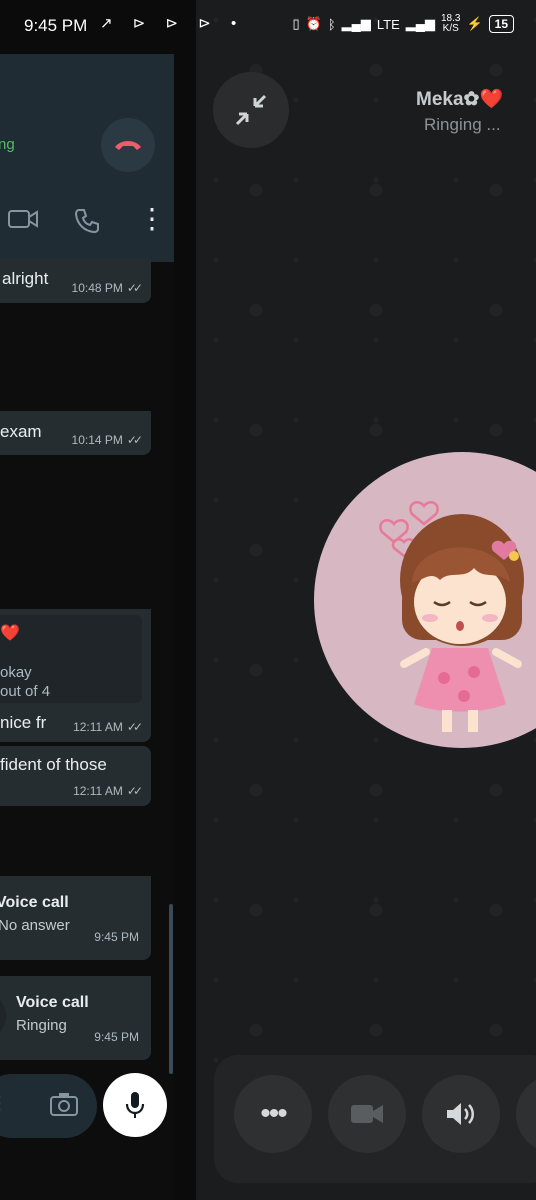  Describe the element at coordinates (25, 278) in the screenshot. I see `message-text: alright` at that location.